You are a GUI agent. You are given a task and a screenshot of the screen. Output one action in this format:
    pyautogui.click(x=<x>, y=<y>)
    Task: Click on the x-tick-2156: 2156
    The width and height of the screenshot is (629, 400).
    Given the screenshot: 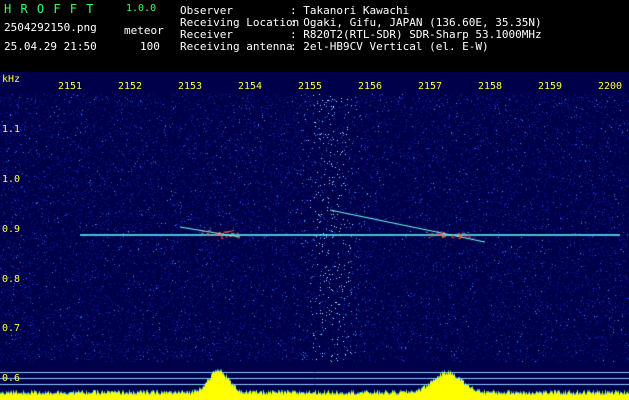 What is the action you would take?
    pyautogui.click(x=370, y=86)
    